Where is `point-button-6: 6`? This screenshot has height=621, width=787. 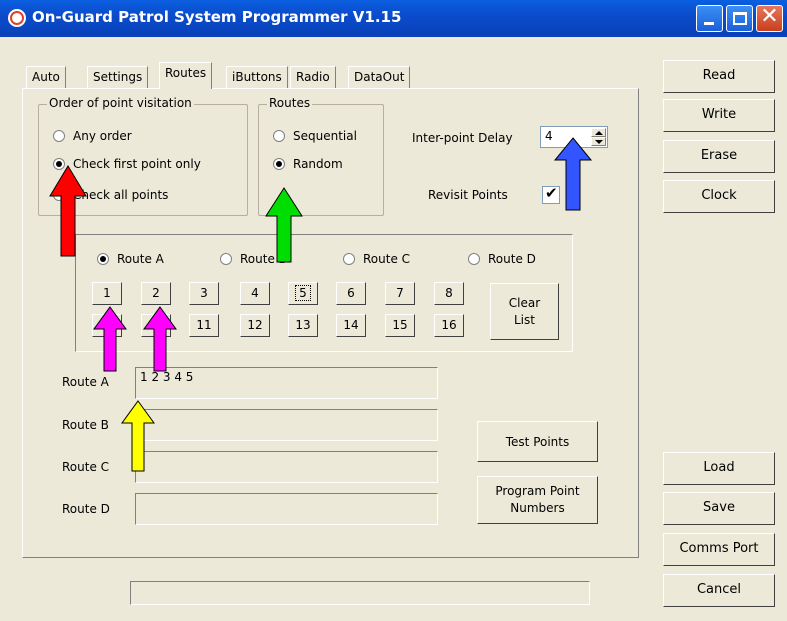
point-button-6: 6 is located at coordinates (351, 293).